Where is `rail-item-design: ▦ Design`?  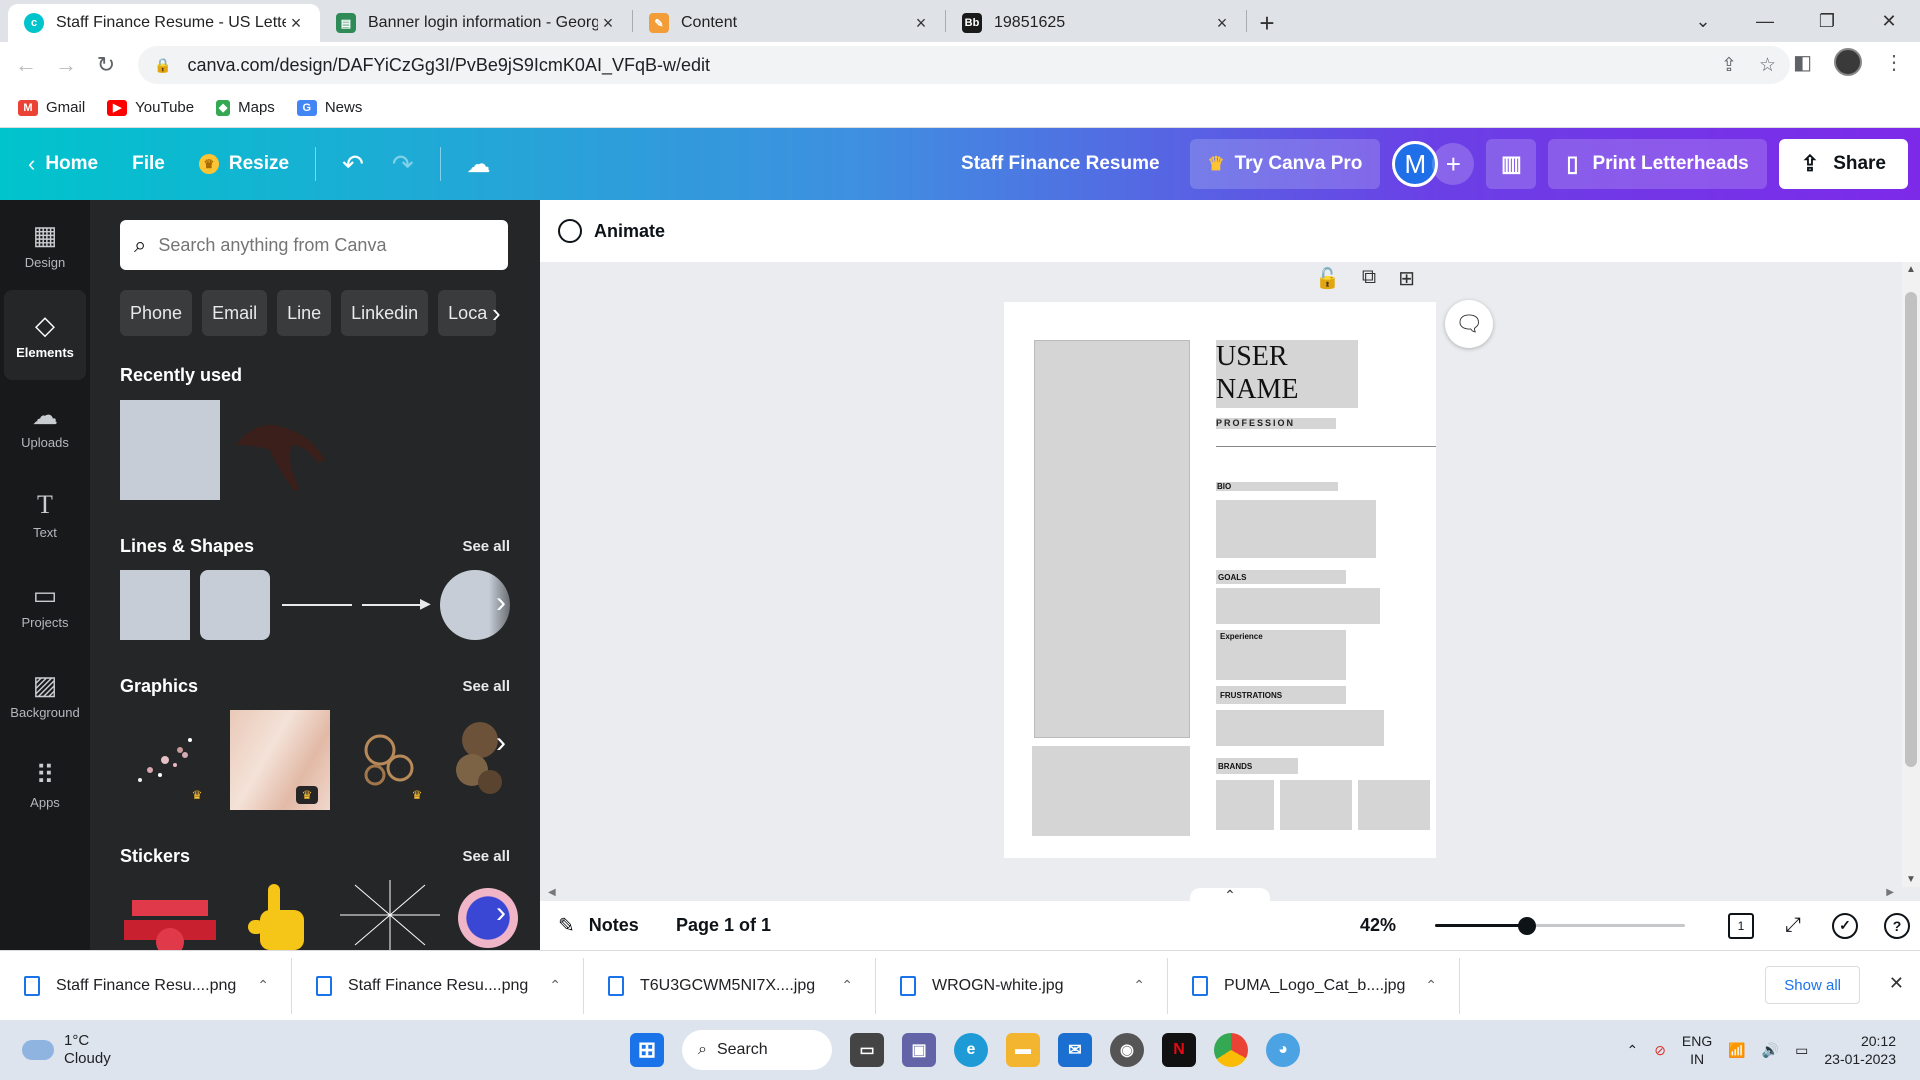 rail-item-design: ▦ Design is located at coordinates (45, 245).